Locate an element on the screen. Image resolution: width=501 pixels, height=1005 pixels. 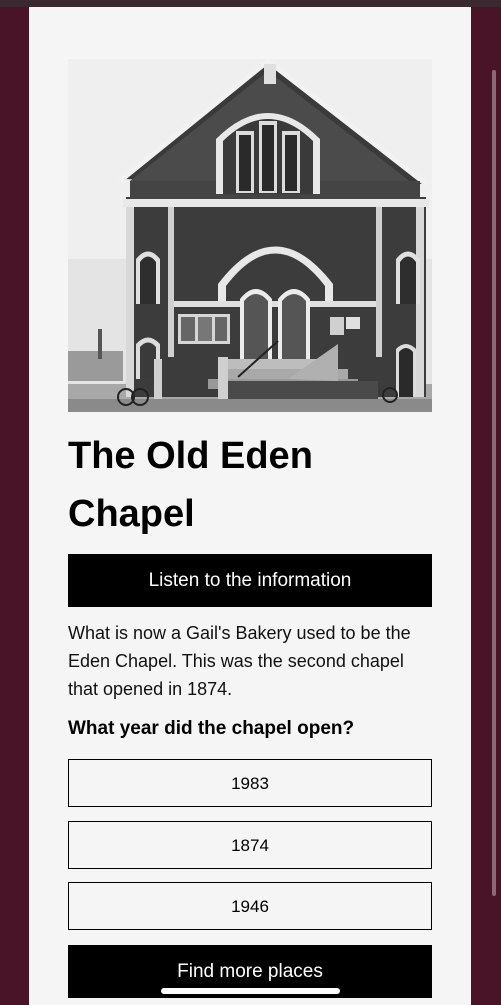
page-scrollbar is located at coordinates (494, 483).